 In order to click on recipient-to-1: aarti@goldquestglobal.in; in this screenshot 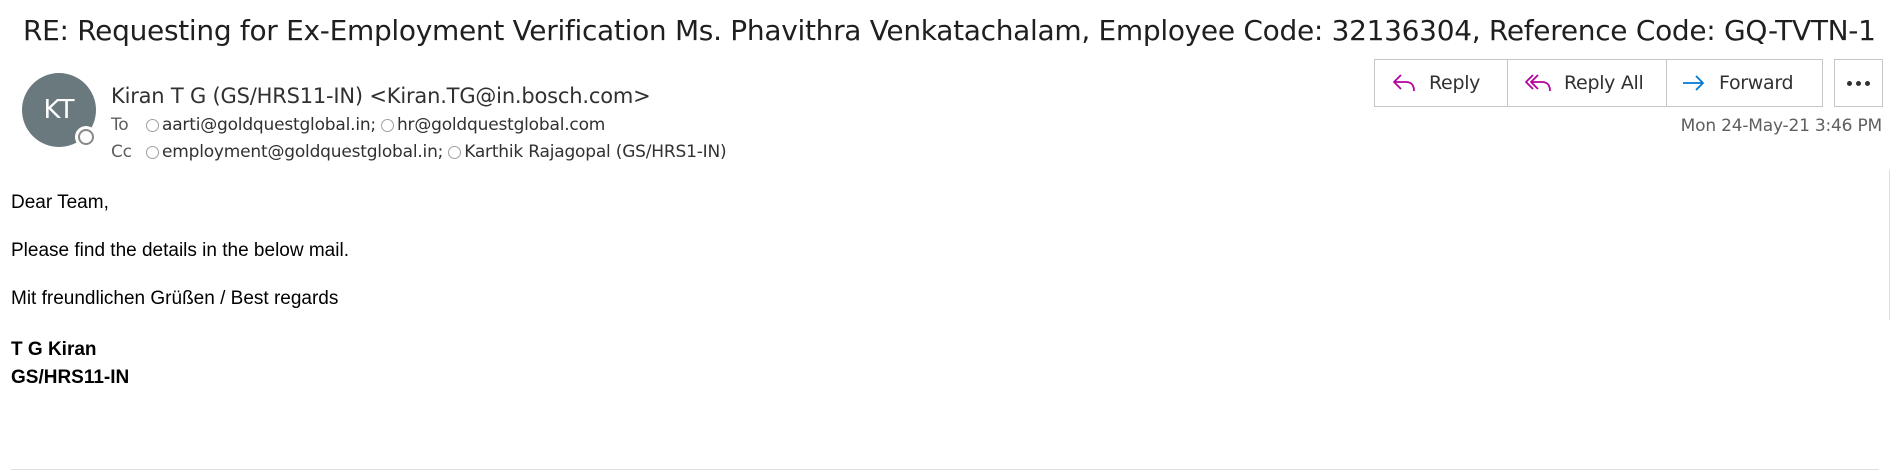, I will do `click(261, 125)`.